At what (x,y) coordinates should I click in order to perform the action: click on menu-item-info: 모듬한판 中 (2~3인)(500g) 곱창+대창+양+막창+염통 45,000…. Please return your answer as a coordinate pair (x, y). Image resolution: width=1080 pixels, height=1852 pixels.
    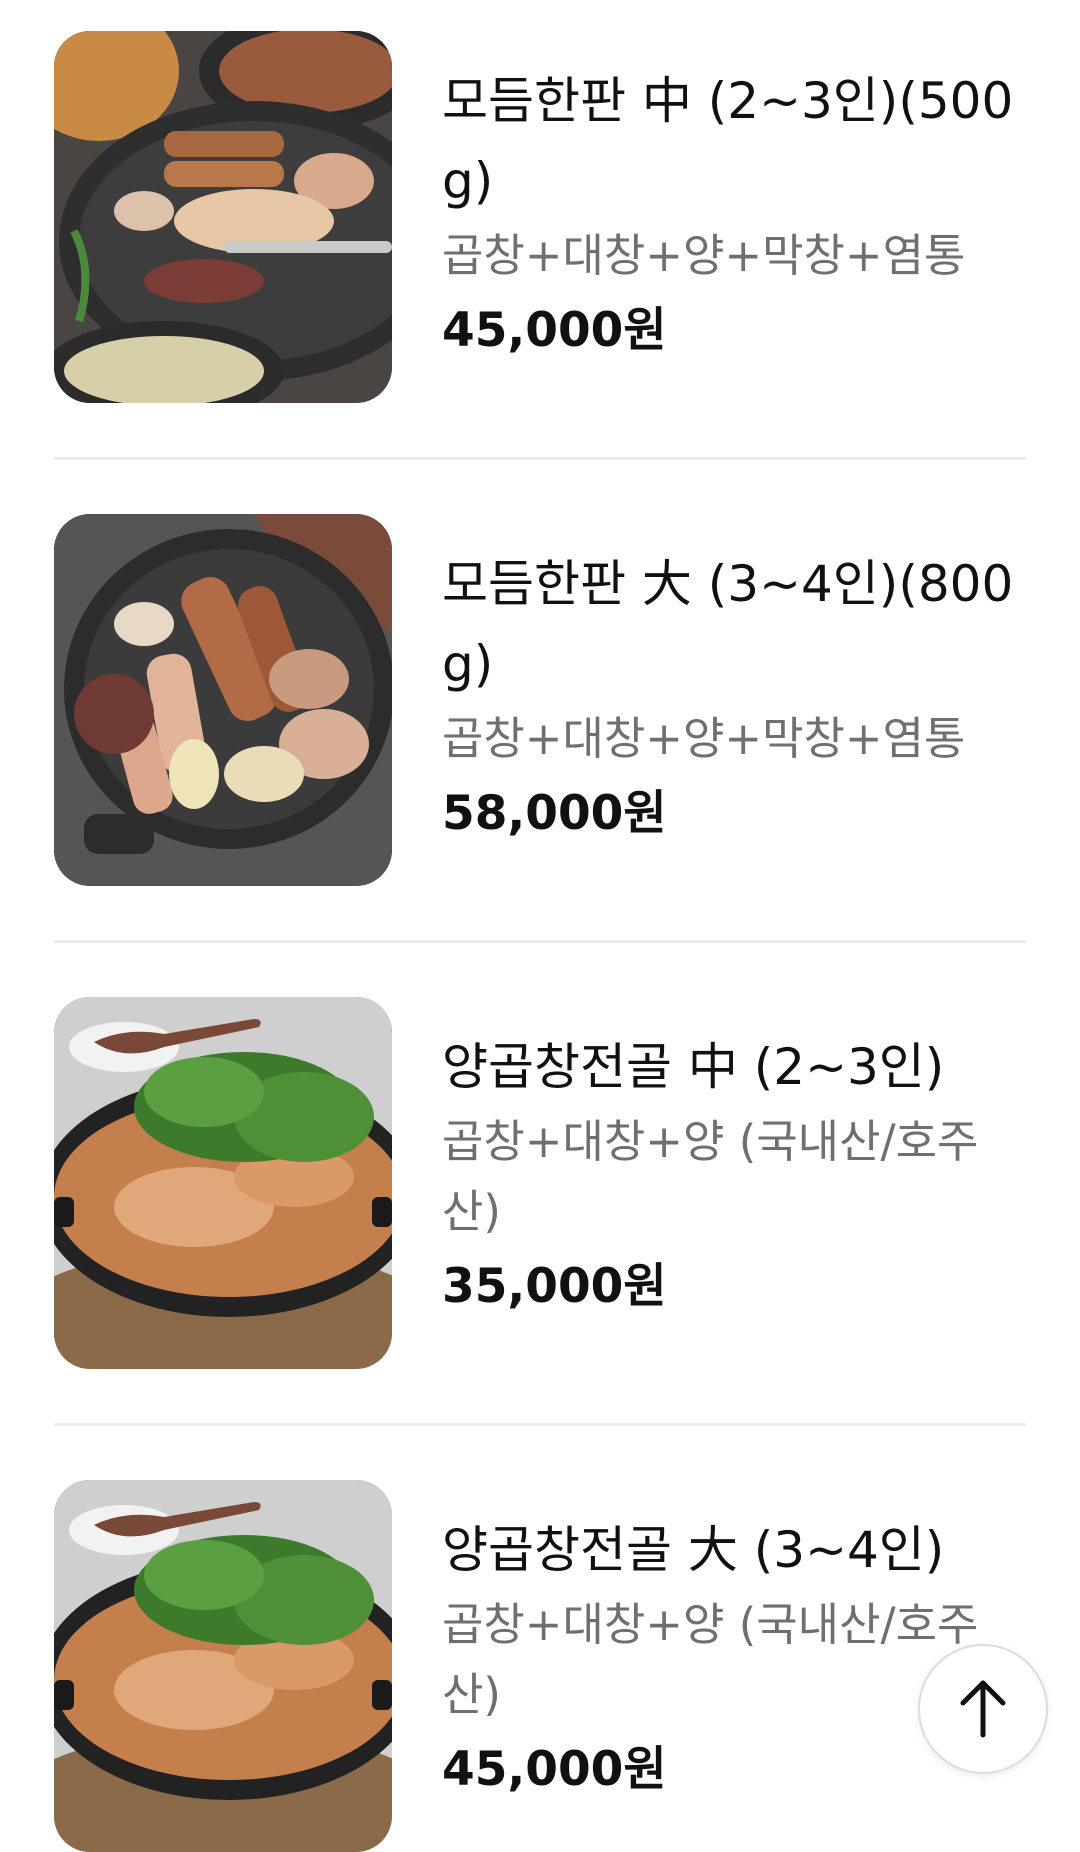
    Looking at the image, I should click on (737, 216).